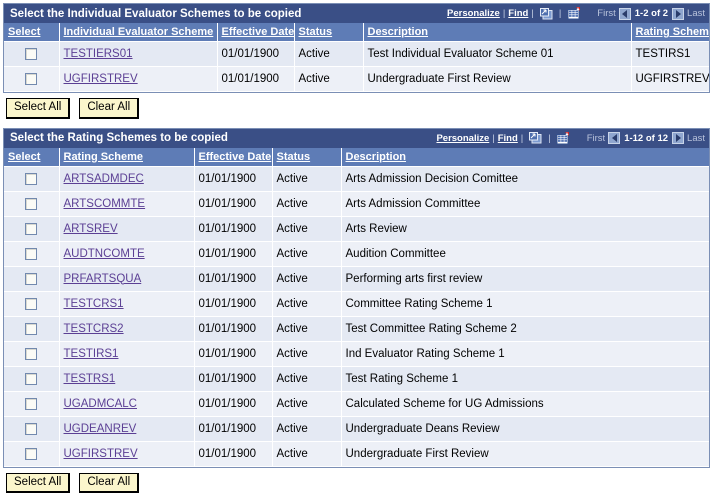 This screenshot has height=503, width=717. What do you see at coordinates (127, 229) in the screenshot?
I see `cell-scheme: ARTSREV` at bounding box center [127, 229].